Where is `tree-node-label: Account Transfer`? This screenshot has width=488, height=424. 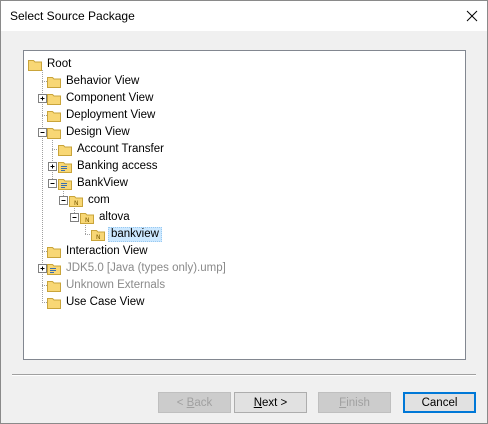
tree-node-label: Account Transfer is located at coordinates (120, 149).